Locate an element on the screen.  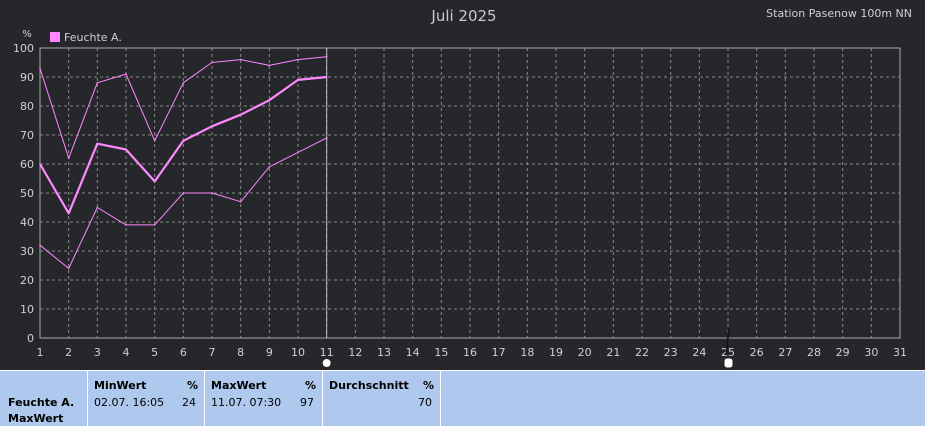
x-tick-label: 28 is located at coordinates (814, 352).